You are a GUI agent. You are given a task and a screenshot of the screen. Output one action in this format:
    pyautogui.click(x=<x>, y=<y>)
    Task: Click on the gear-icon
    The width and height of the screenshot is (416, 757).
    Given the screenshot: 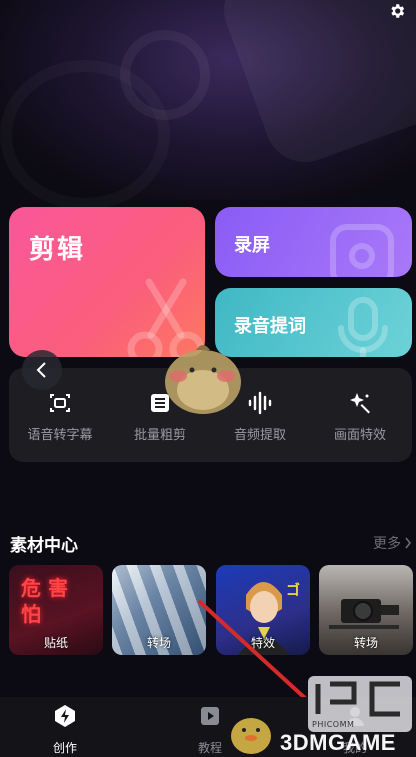 What is the action you would take?
    pyautogui.click(x=398, y=11)
    